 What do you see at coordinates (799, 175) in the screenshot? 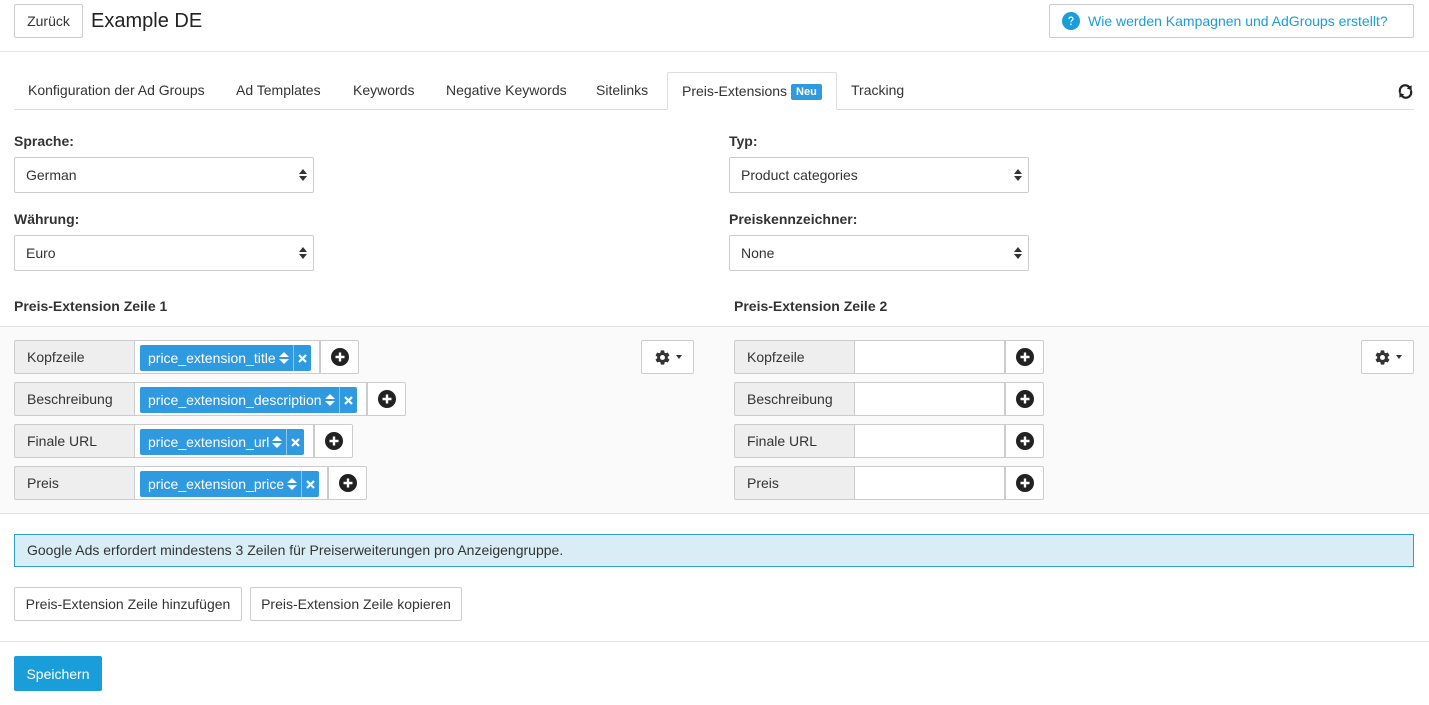
I see `type-value: Product categories` at bounding box center [799, 175].